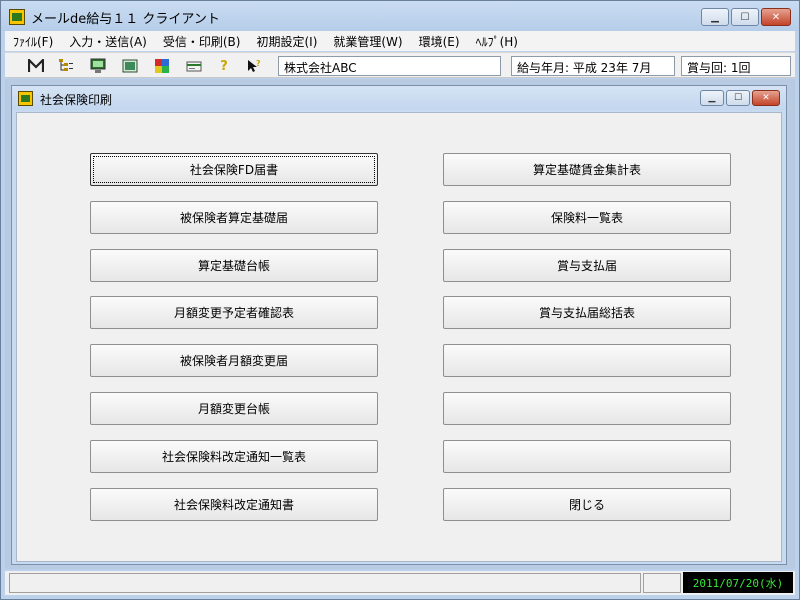  What do you see at coordinates (224, 66) in the screenshot?
I see `help-icon: ?` at bounding box center [224, 66].